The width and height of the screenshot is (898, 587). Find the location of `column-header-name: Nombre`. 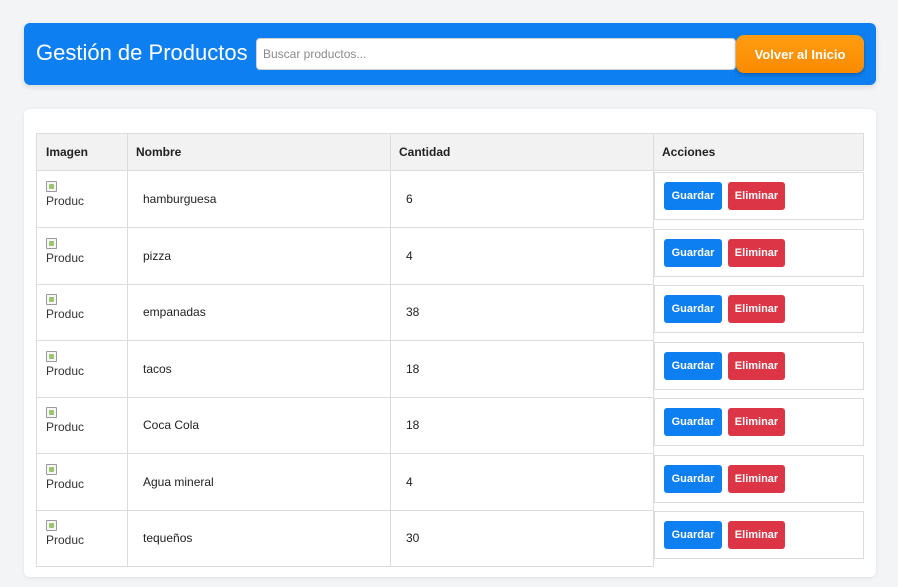

column-header-name: Nombre is located at coordinates (159, 152).